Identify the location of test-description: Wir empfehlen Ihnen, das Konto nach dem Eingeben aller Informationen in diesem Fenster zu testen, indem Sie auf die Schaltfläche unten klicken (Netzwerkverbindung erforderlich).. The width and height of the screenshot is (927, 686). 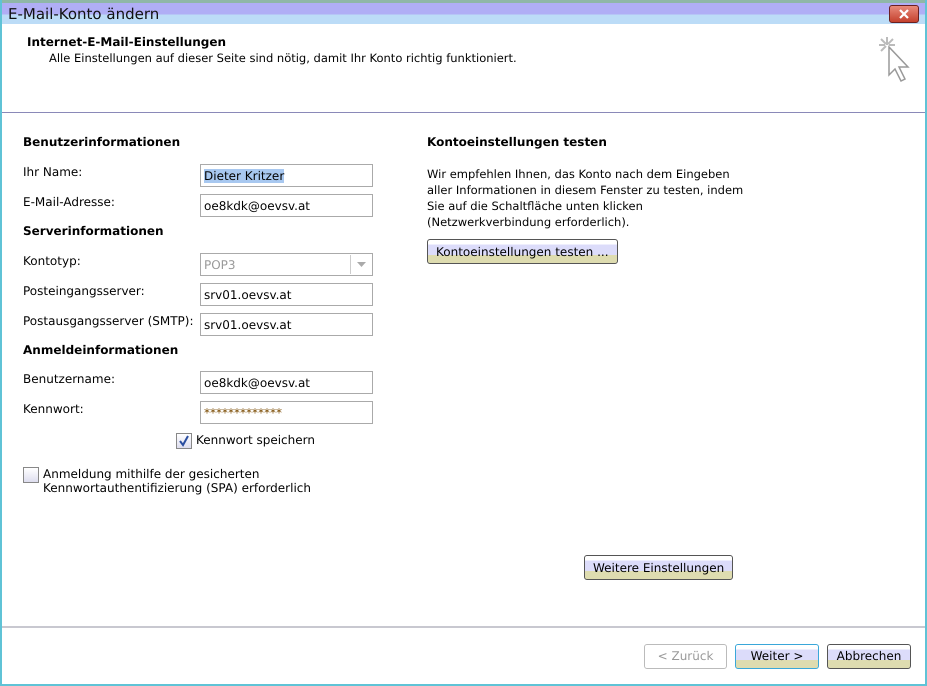
(585, 198).